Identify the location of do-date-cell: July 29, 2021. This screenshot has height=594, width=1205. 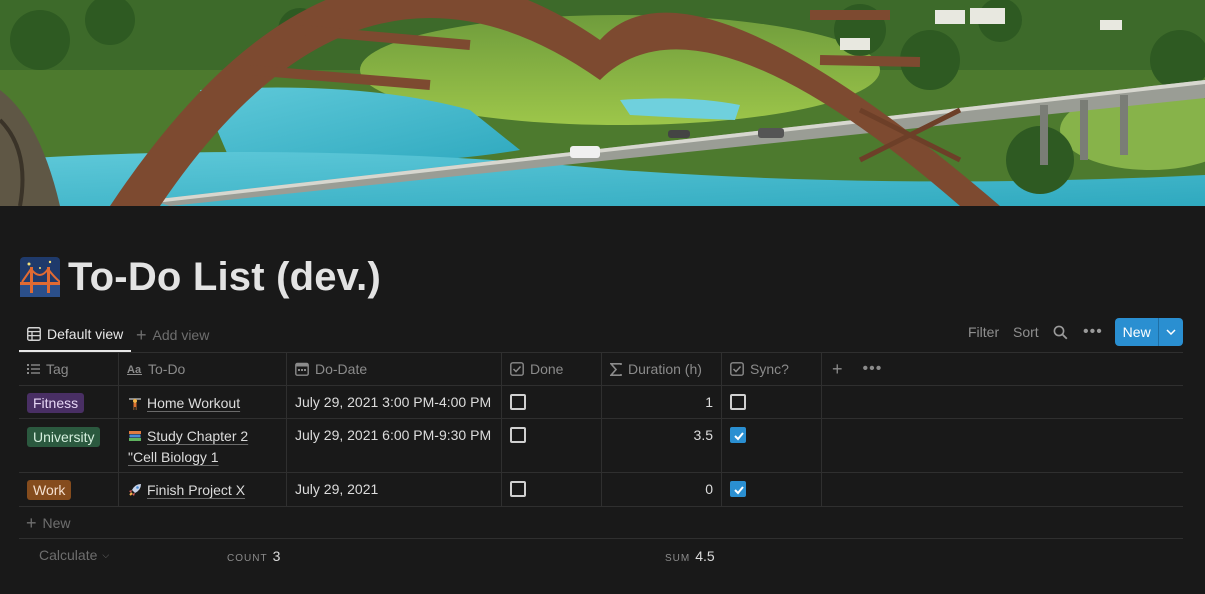
(394, 489).